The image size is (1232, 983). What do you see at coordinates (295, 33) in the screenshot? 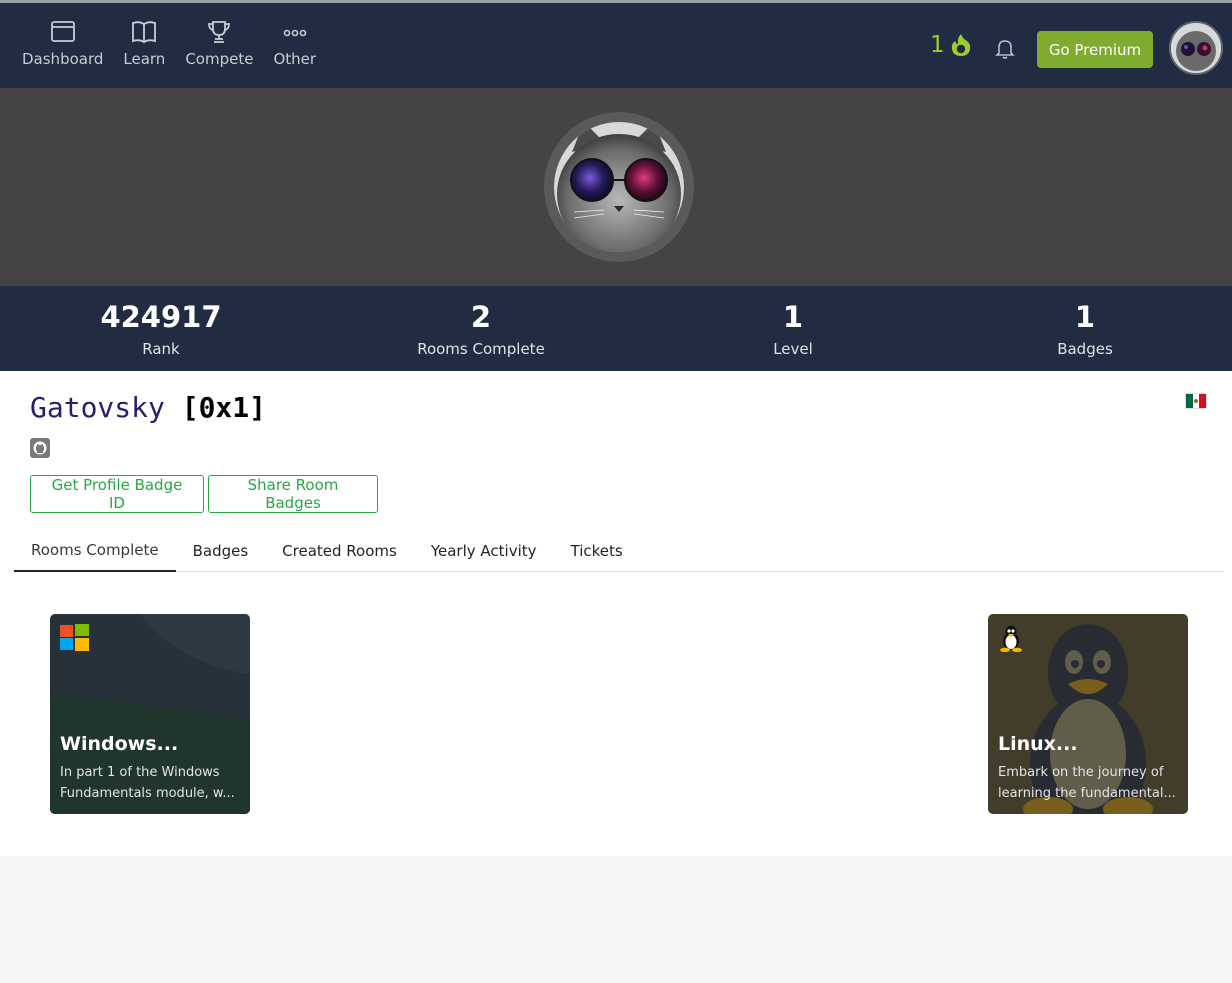
I see `more-icon` at bounding box center [295, 33].